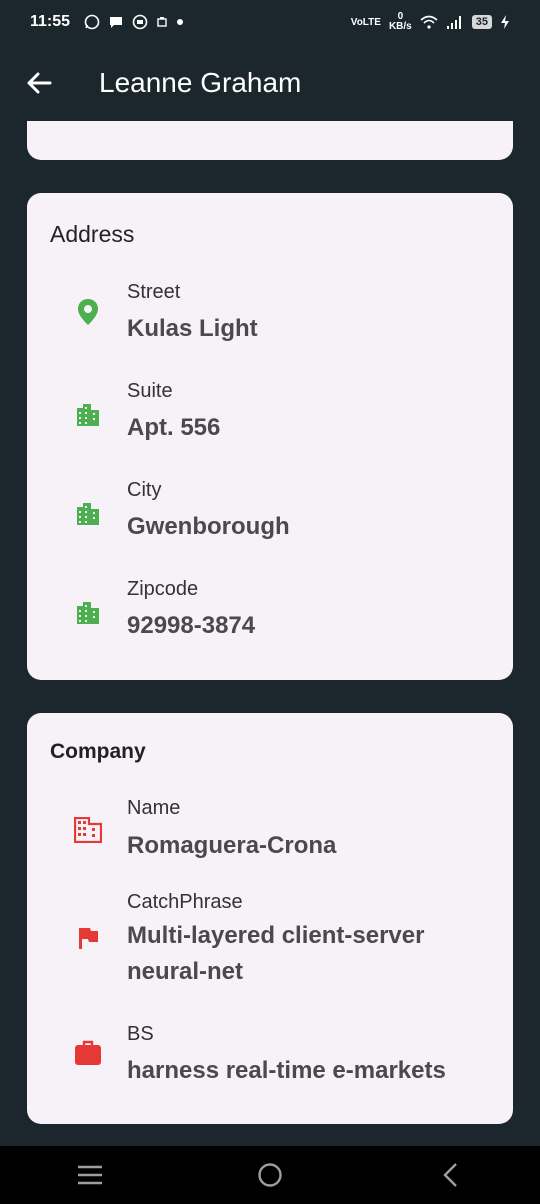  What do you see at coordinates (365, 22) in the screenshot?
I see `volte-indicator: VoLTE` at bounding box center [365, 22].